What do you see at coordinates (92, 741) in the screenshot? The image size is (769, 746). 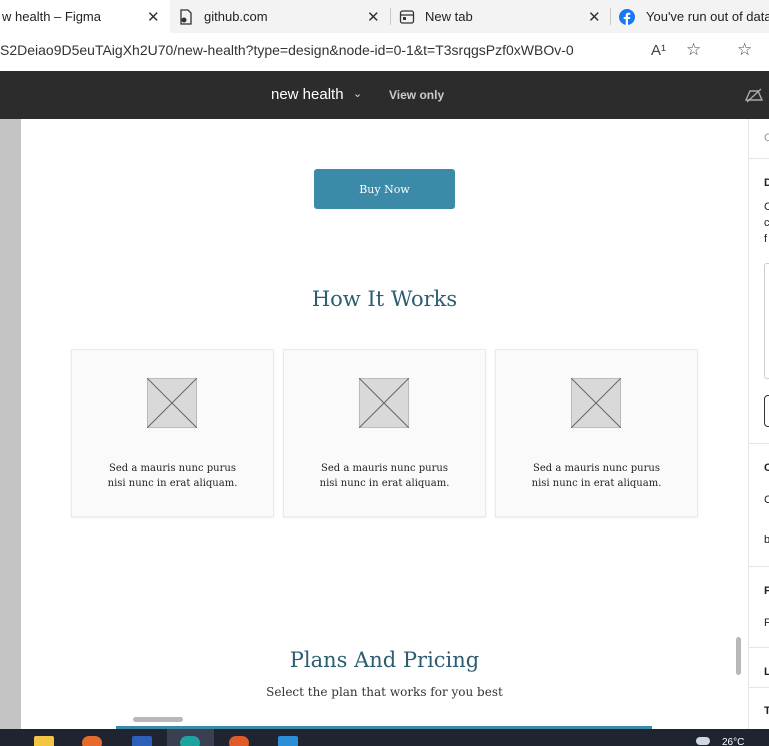 I see `firefox-icon` at bounding box center [92, 741].